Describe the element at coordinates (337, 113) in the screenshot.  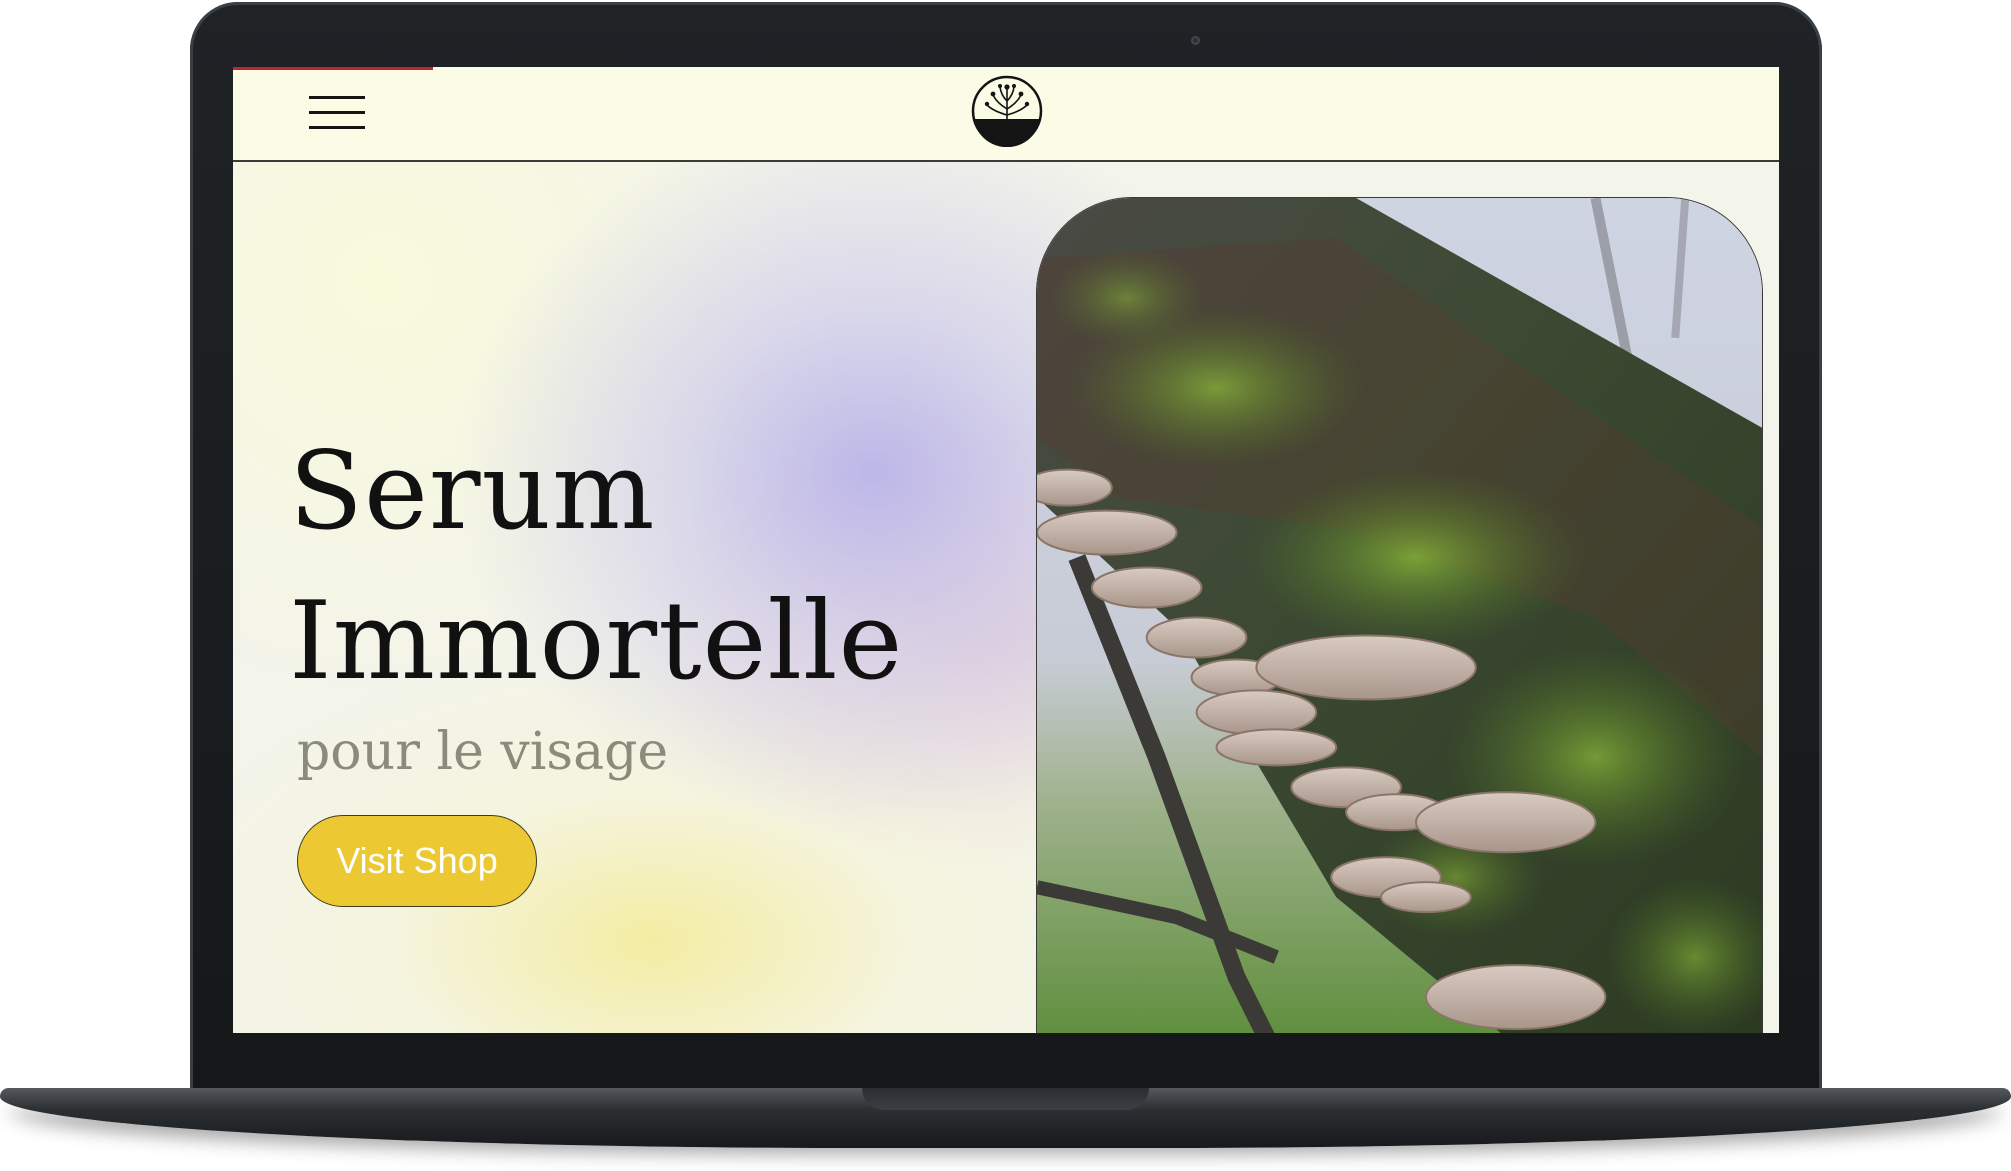
I see `hamburger-menu-icon` at that location.